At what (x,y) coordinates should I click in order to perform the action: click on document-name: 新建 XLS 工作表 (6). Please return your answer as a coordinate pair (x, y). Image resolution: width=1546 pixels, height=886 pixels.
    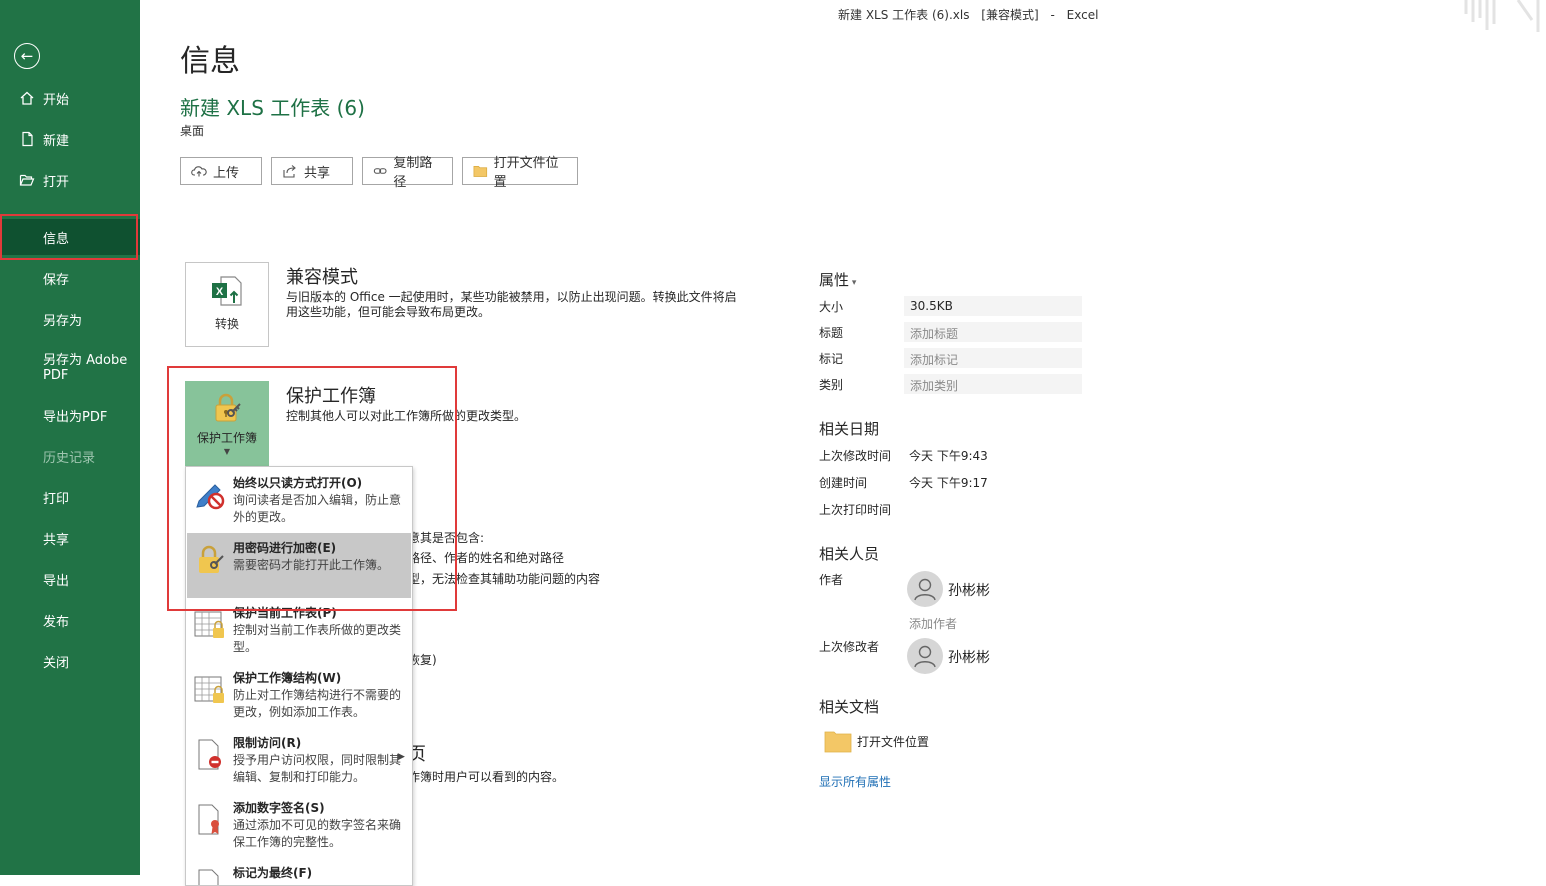
    Looking at the image, I should click on (272, 108).